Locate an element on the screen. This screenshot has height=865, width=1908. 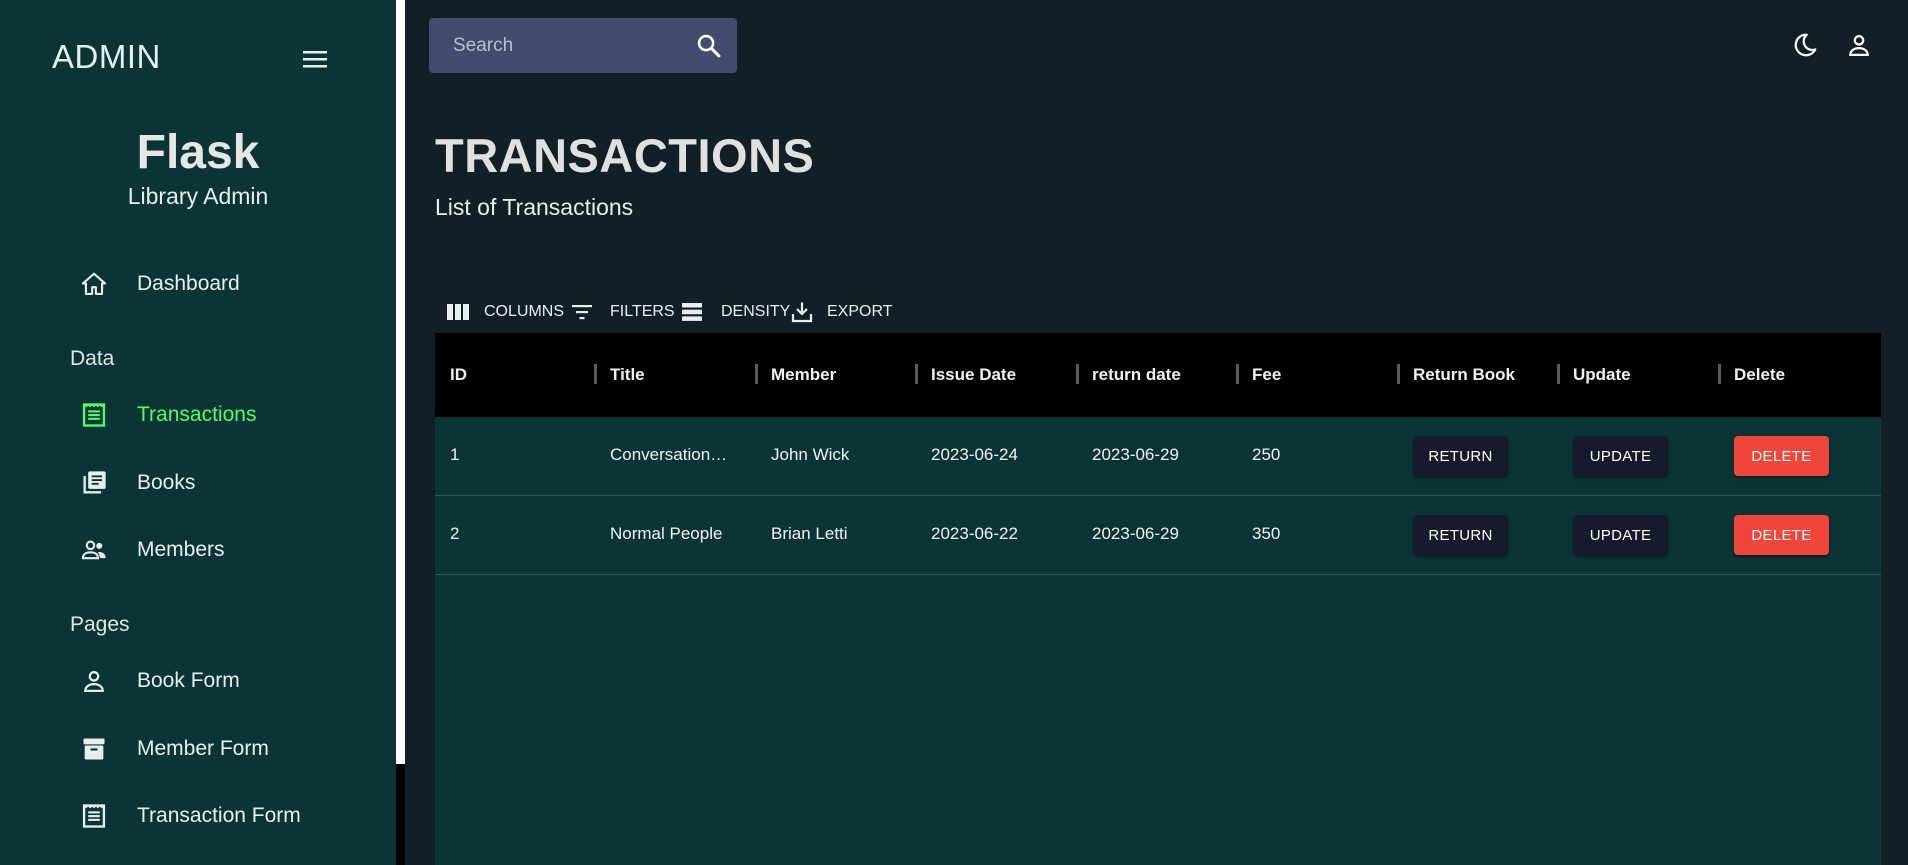
sidebar-scrollbar is located at coordinates (400, 432).